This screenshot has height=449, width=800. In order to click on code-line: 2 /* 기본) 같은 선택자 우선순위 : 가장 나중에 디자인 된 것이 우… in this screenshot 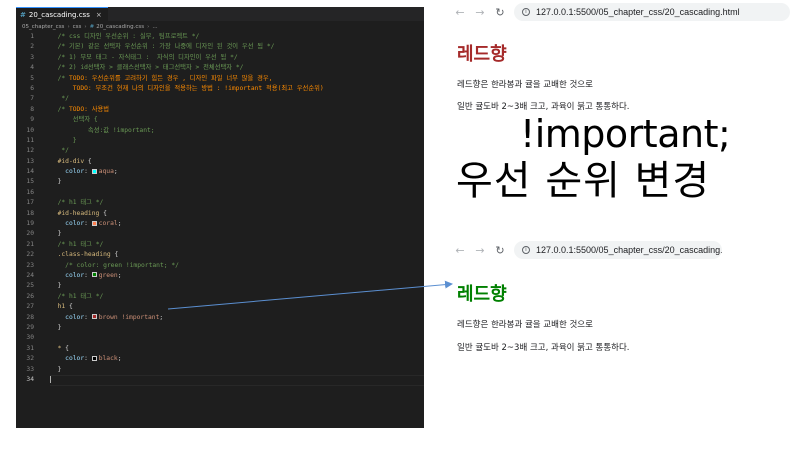, I will do `click(220, 47)`.